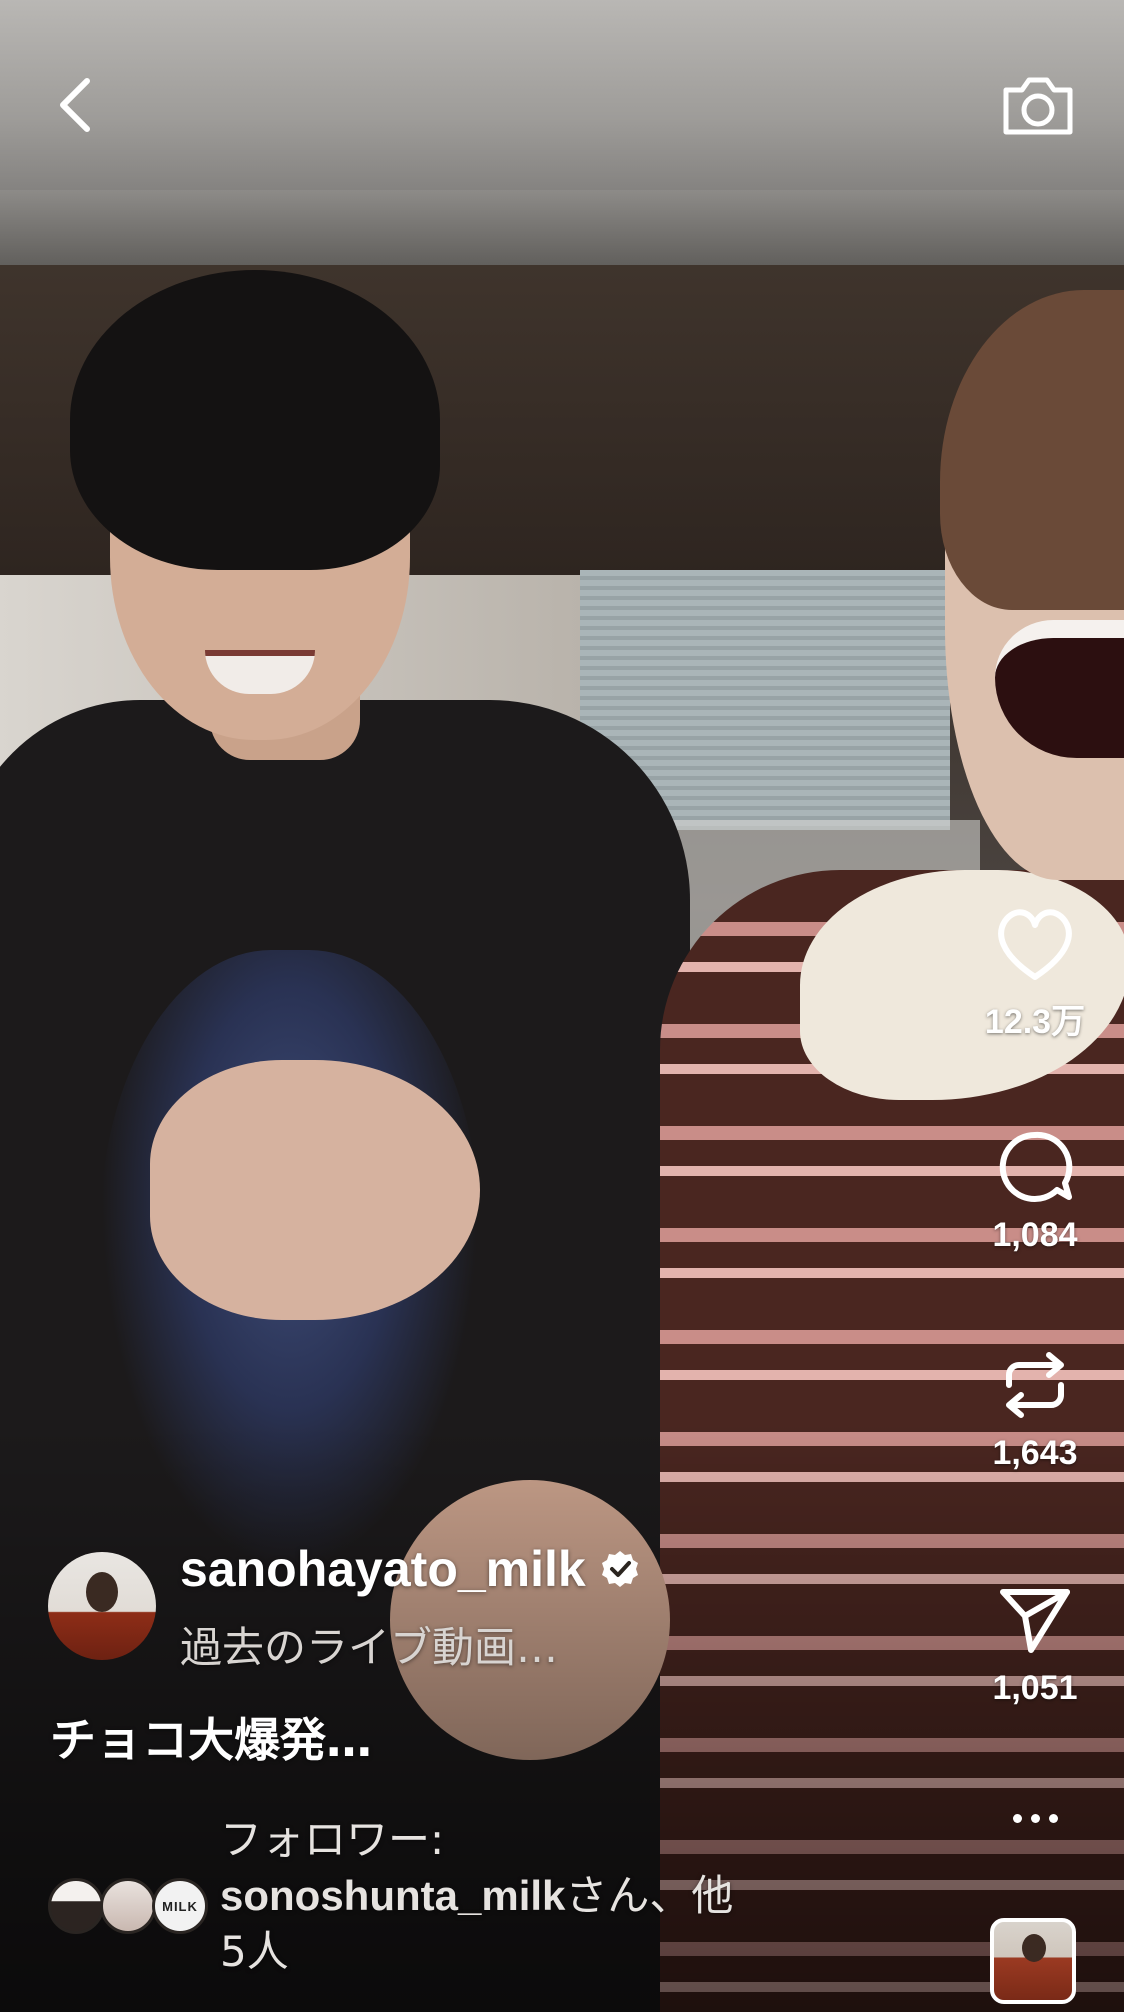 This screenshot has width=1124, height=2012. I want to click on more-button, so click(1035, 1818).